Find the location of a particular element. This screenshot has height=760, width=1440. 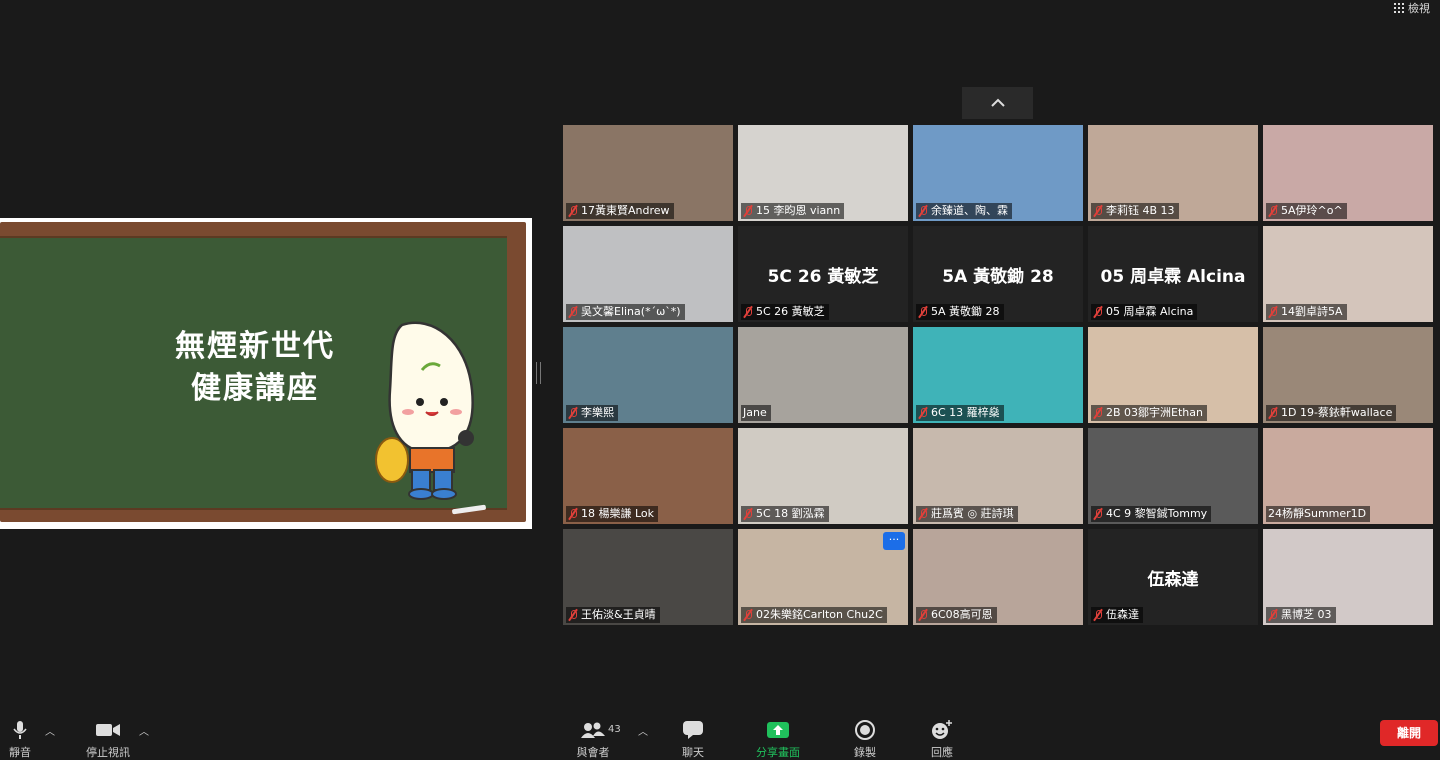

participant-tile: 17黃東賢Andrew is located at coordinates (648, 173).